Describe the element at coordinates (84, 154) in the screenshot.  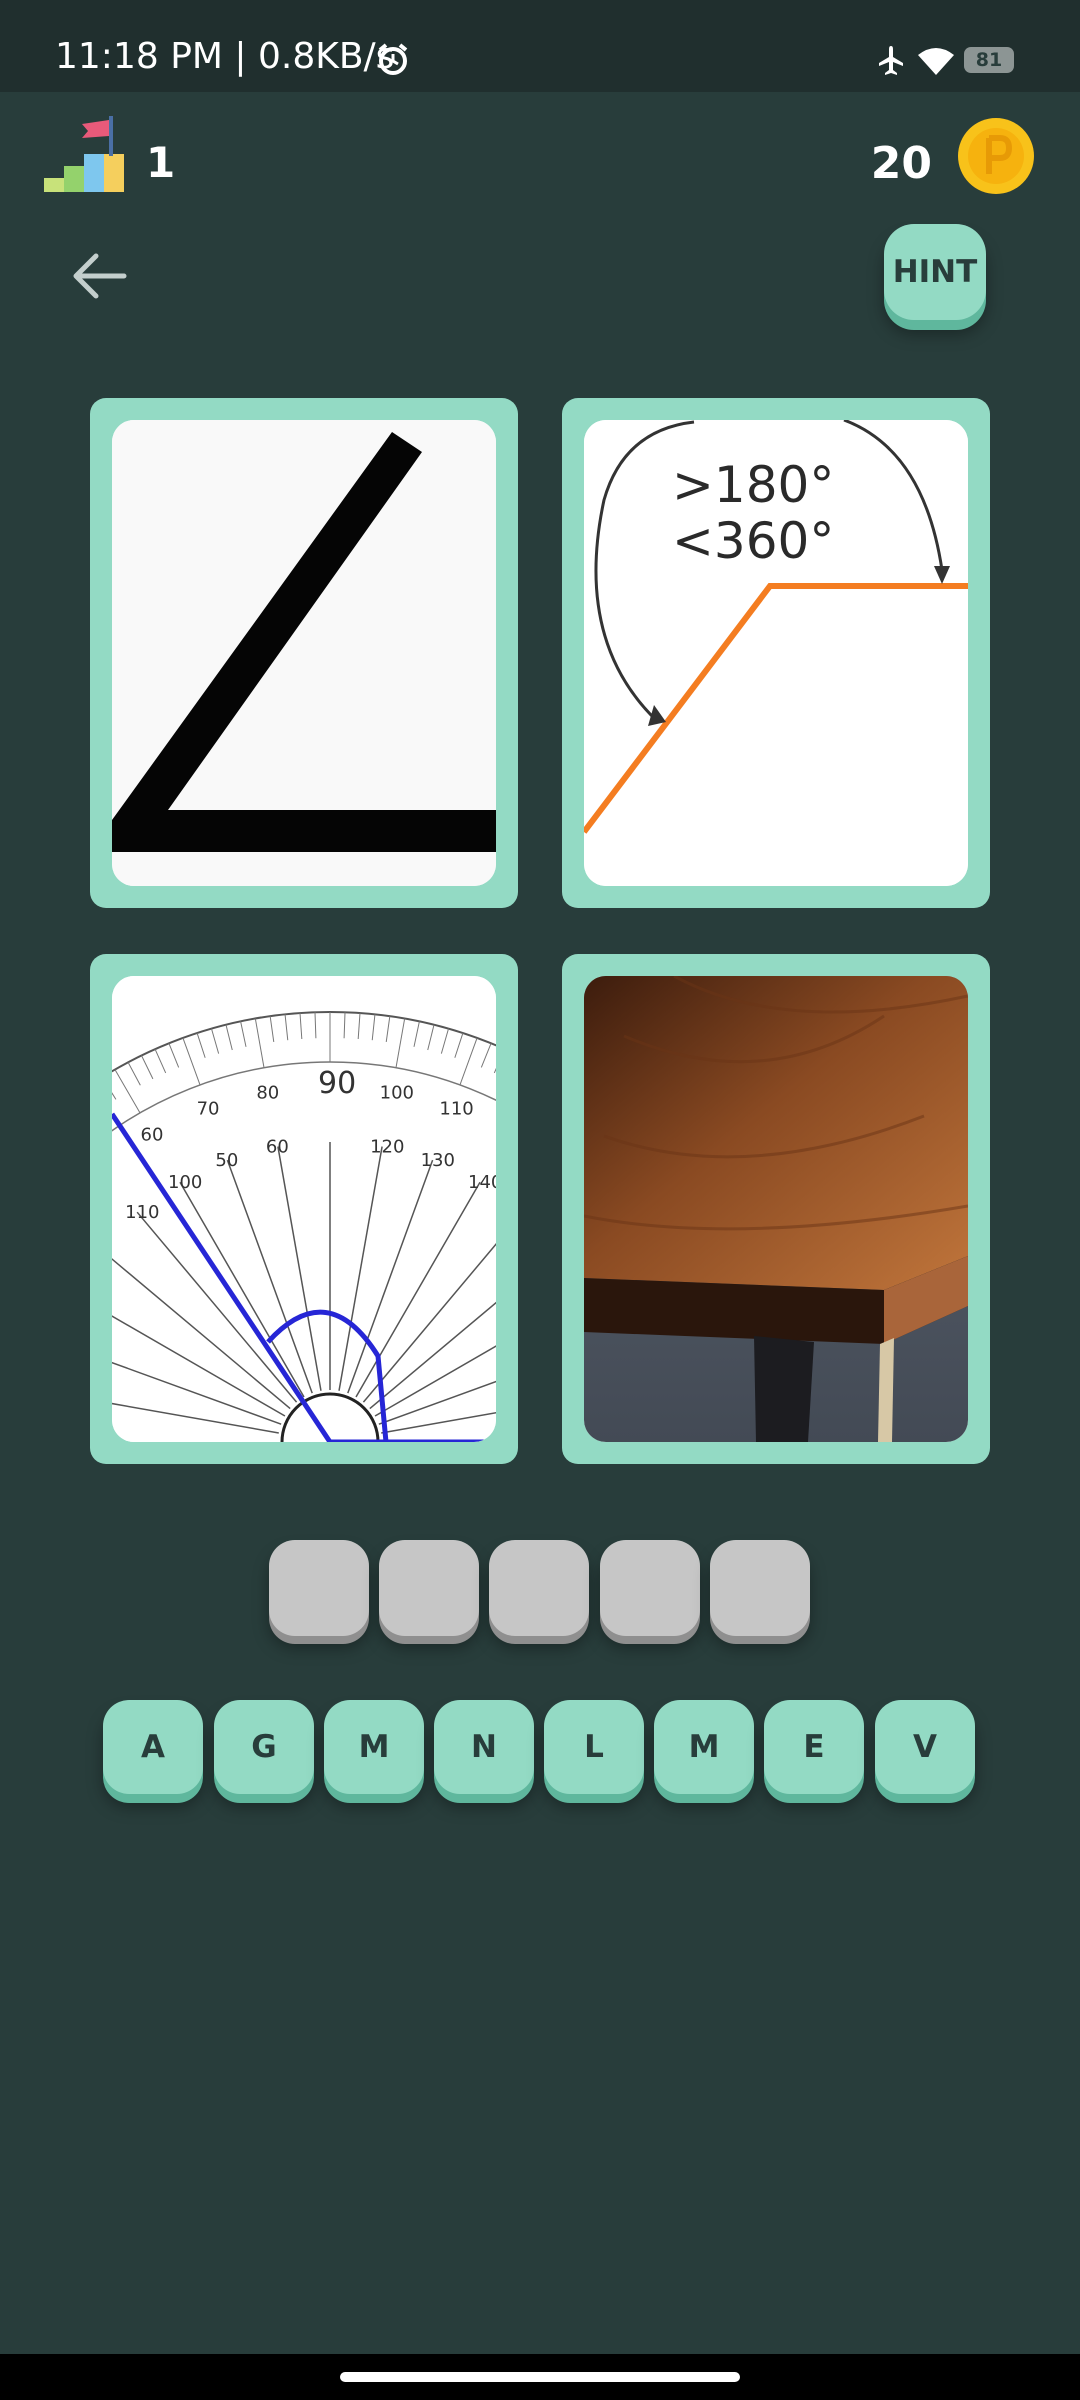
I see `stairs-flag-icon` at that location.